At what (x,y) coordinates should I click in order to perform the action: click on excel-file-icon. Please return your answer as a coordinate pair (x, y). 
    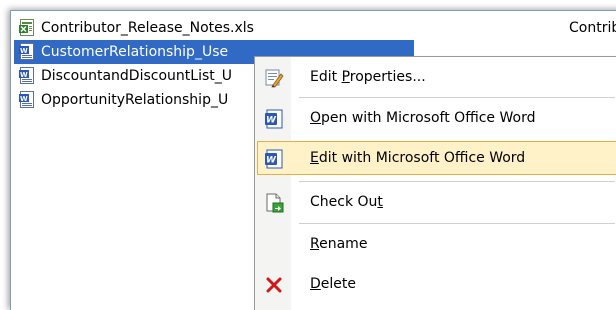
    Looking at the image, I should click on (26, 27).